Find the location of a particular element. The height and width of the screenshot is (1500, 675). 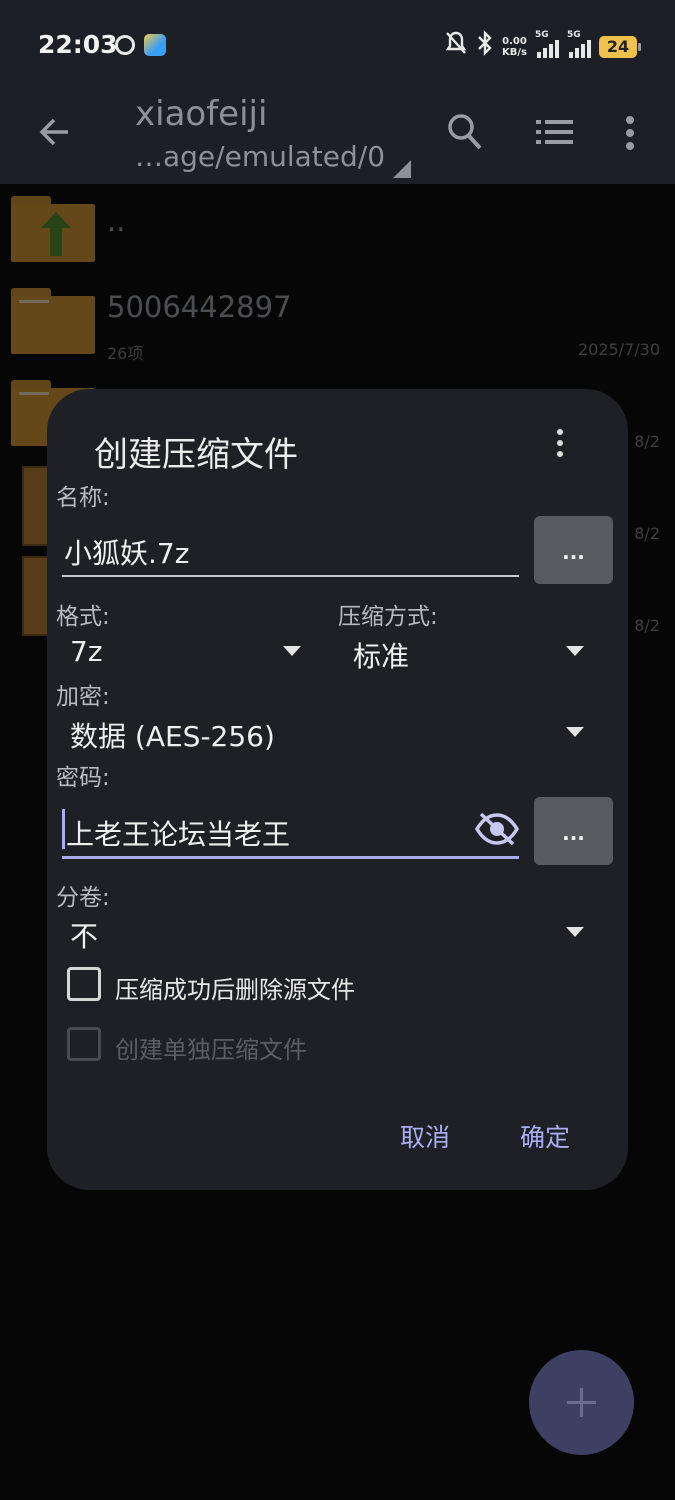

status-bar: 22:03 0.00 KB/s 5G 5G 24 is located at coordinates (337, 45).